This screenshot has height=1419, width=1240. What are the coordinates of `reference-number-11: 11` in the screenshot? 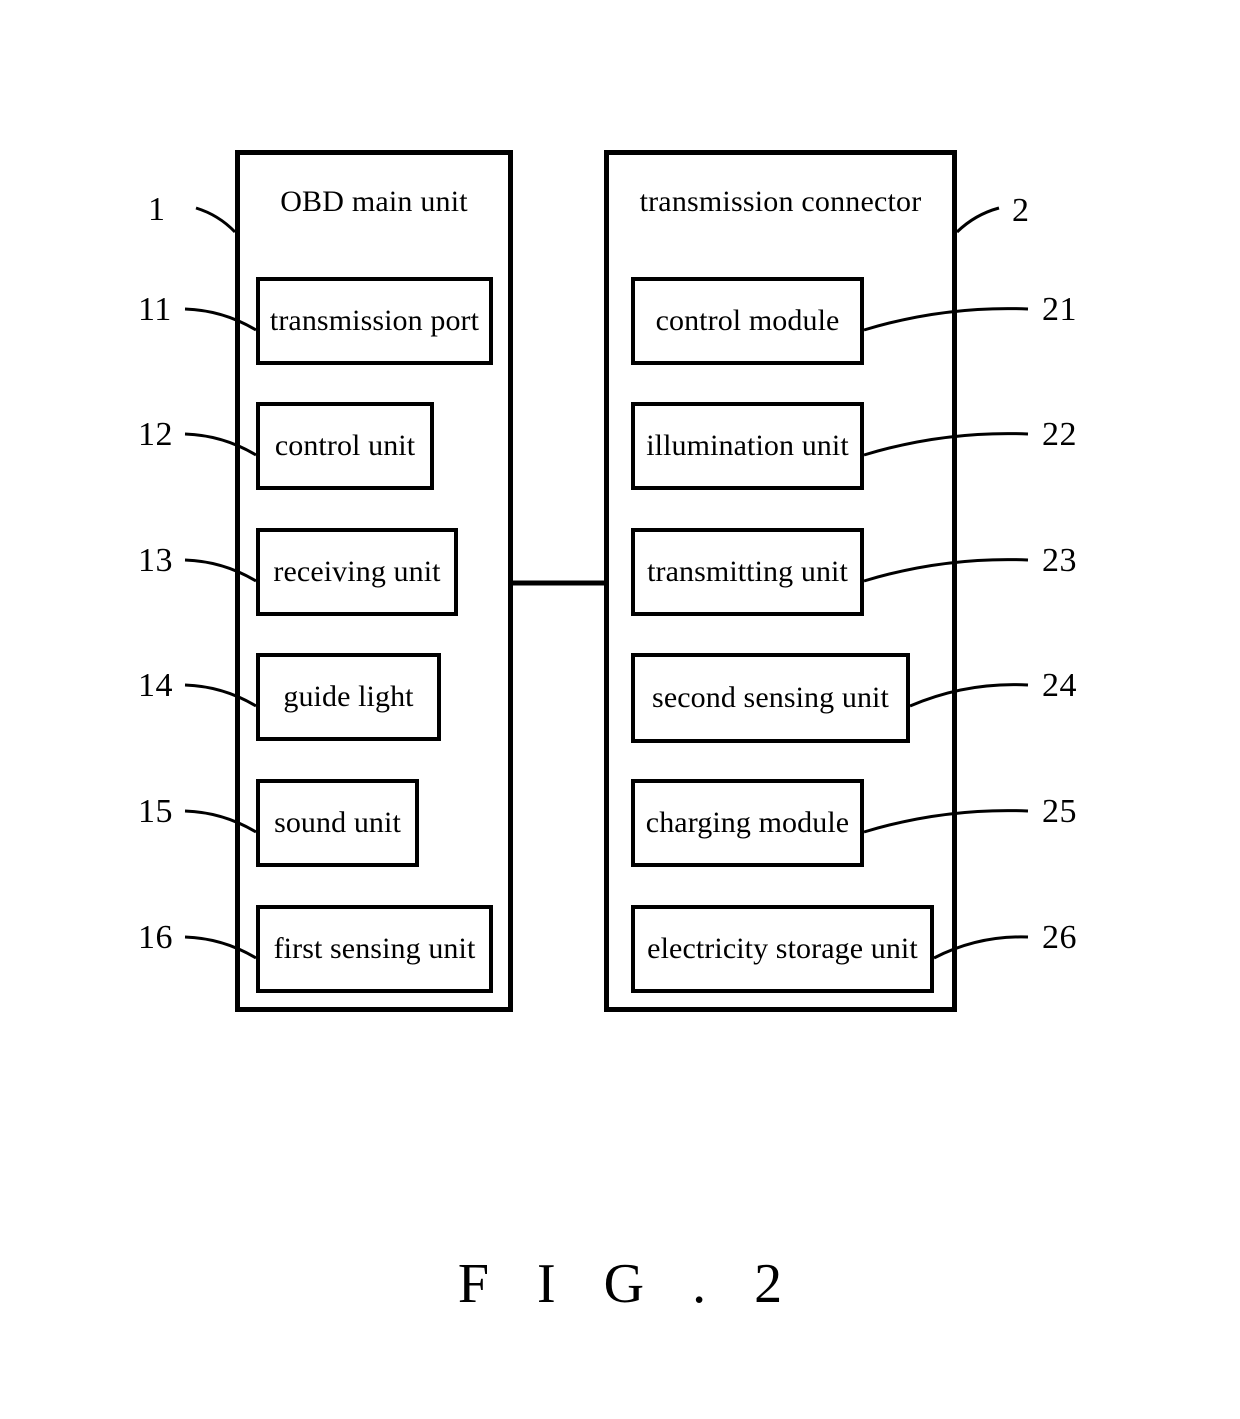 It's located at (155, 309).